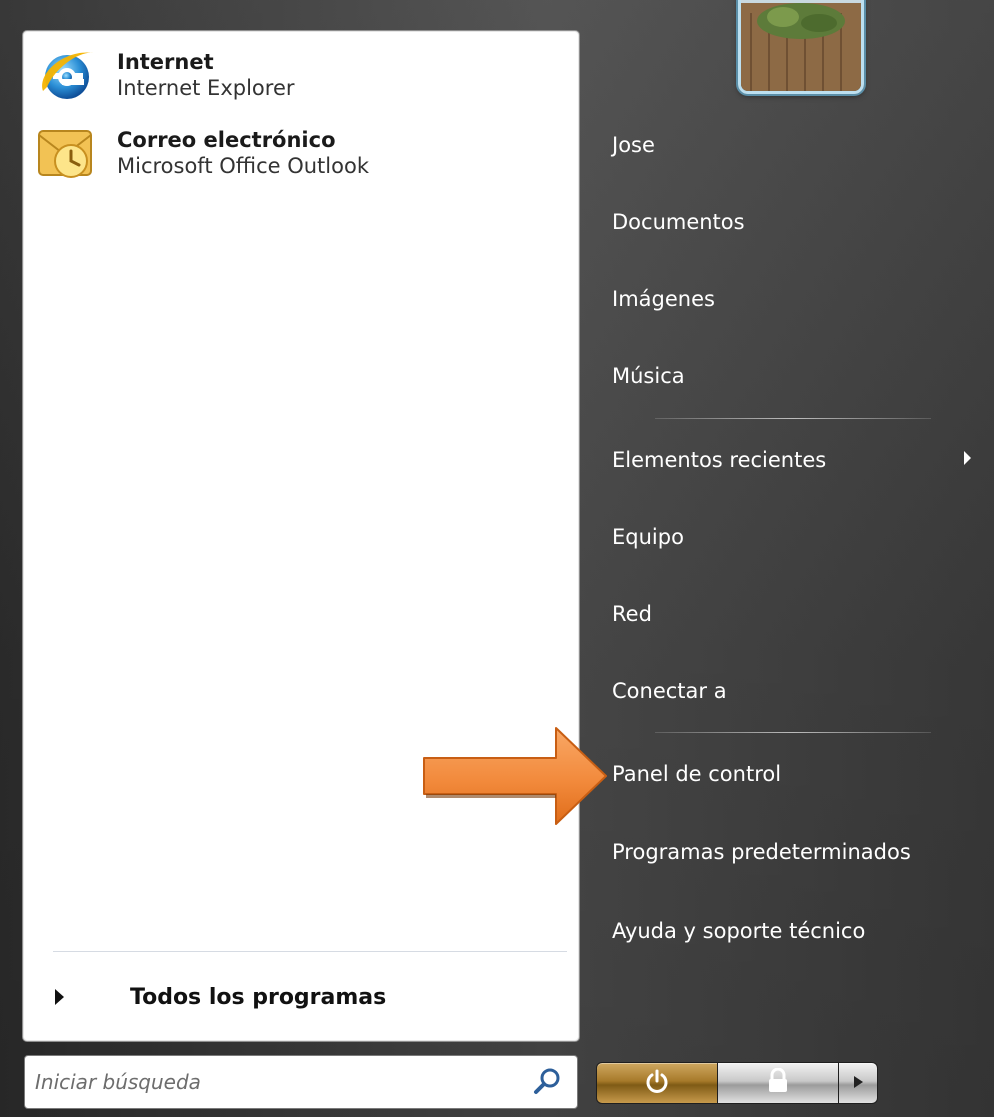 The width and height of the screenshot is (994, 1117). Describe the element at coordinates (282, 1082) in the screenshot. I see `search-input` at that location.